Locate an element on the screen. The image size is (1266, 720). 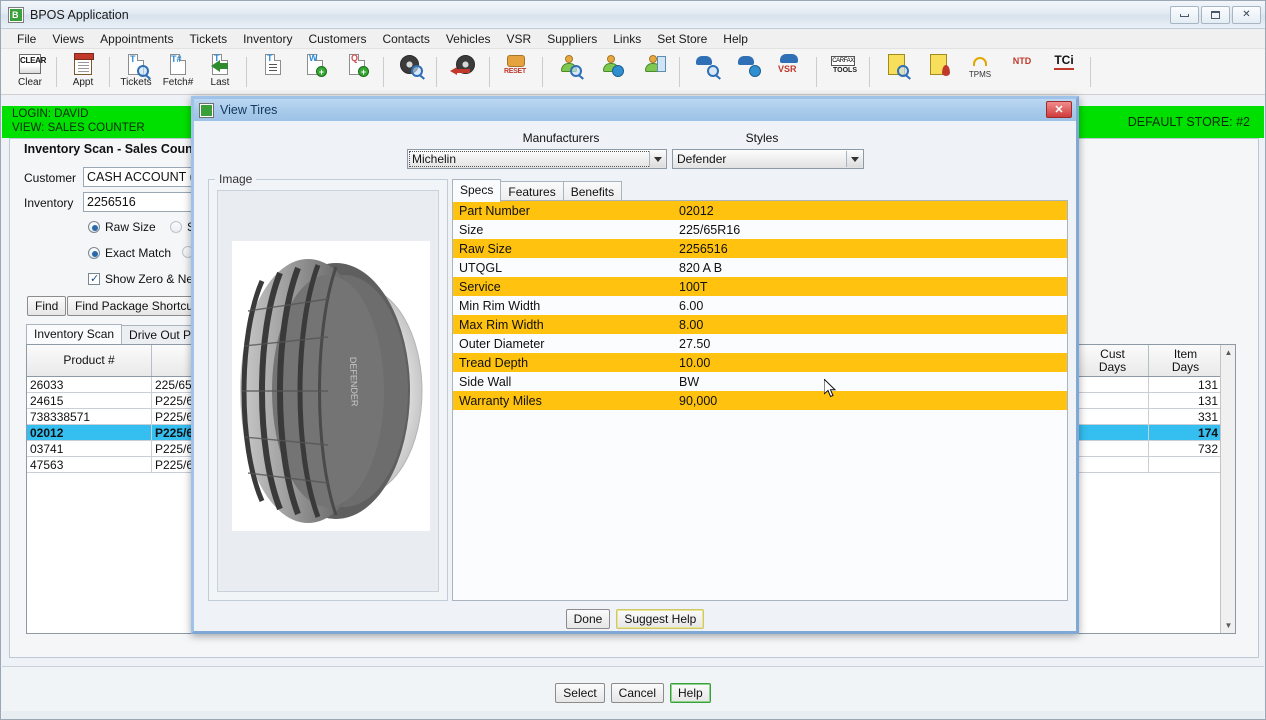
tab-specs: Specs is located at coordinates (477, 190).